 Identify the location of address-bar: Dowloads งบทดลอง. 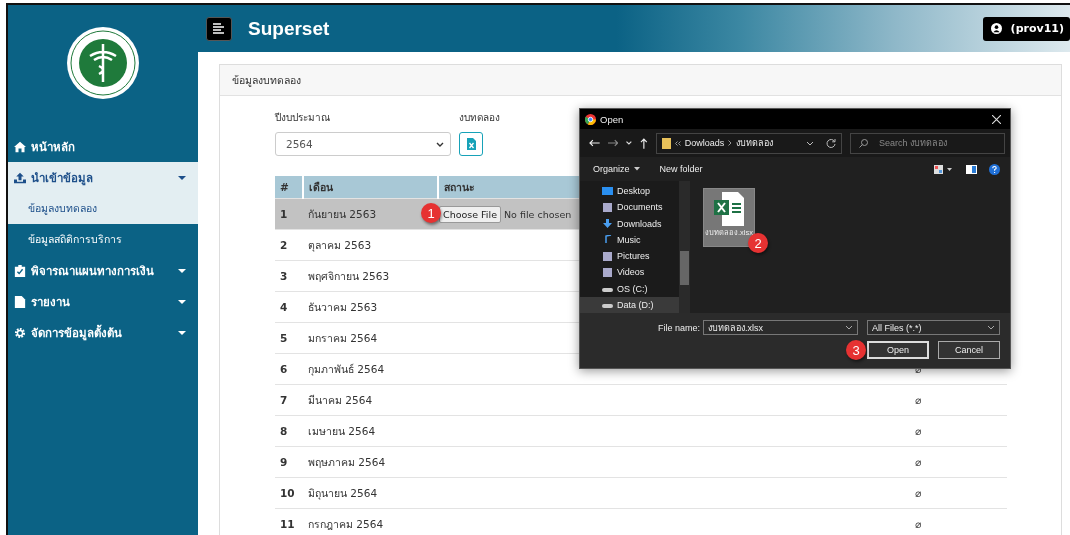
(748, 143).